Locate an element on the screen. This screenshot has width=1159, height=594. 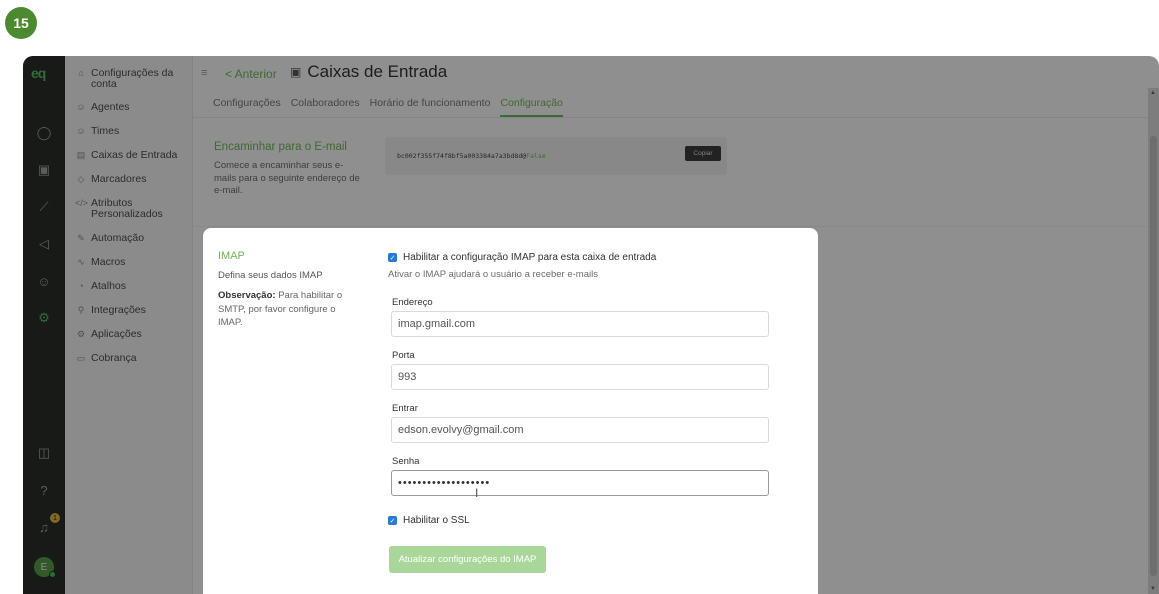
address-label: Endereço is located at coordinates (412, 302).